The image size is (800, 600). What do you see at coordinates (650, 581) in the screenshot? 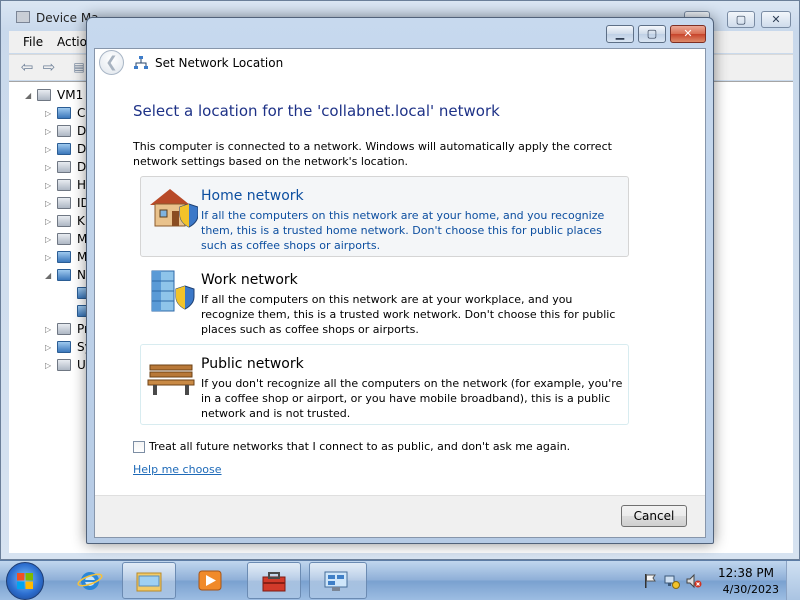
I see `action-center-flag-icon` at bounding box center [650, 581].